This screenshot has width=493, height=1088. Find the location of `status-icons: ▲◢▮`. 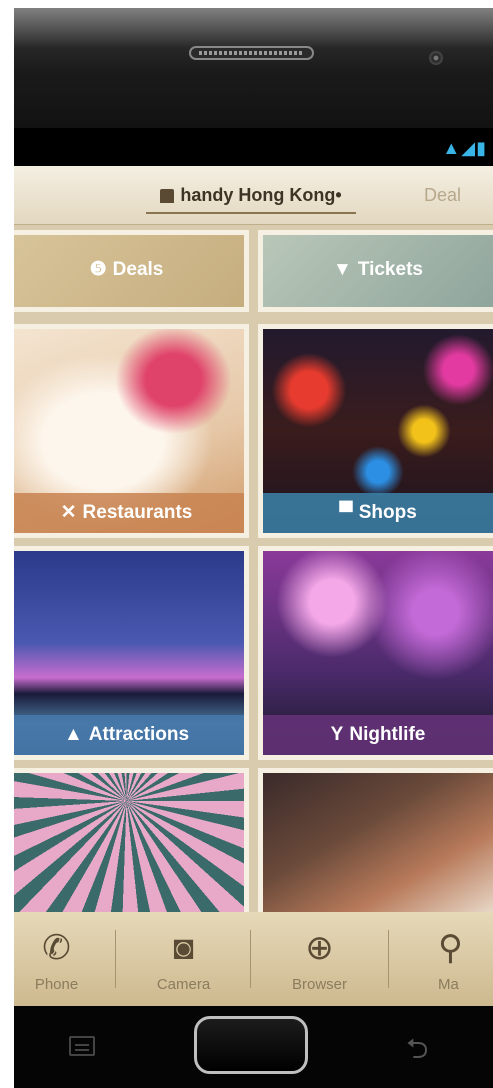

status-icons: ▲◢▮ is located at coordinates (464, 148).